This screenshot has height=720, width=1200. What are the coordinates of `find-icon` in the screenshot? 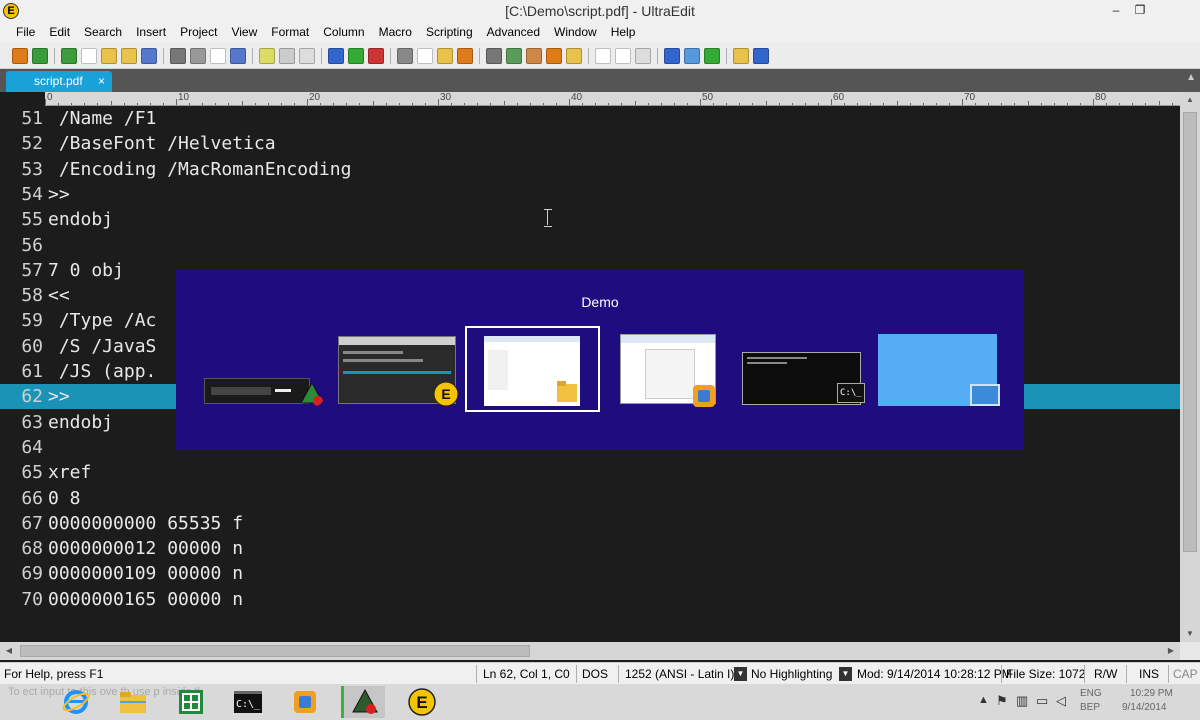 It's located at (238, 56).